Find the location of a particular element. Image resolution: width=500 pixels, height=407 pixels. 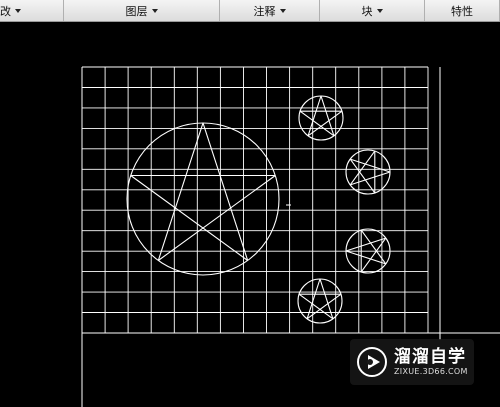

panel-layers: 图层 is located at coordinates (142, 10).